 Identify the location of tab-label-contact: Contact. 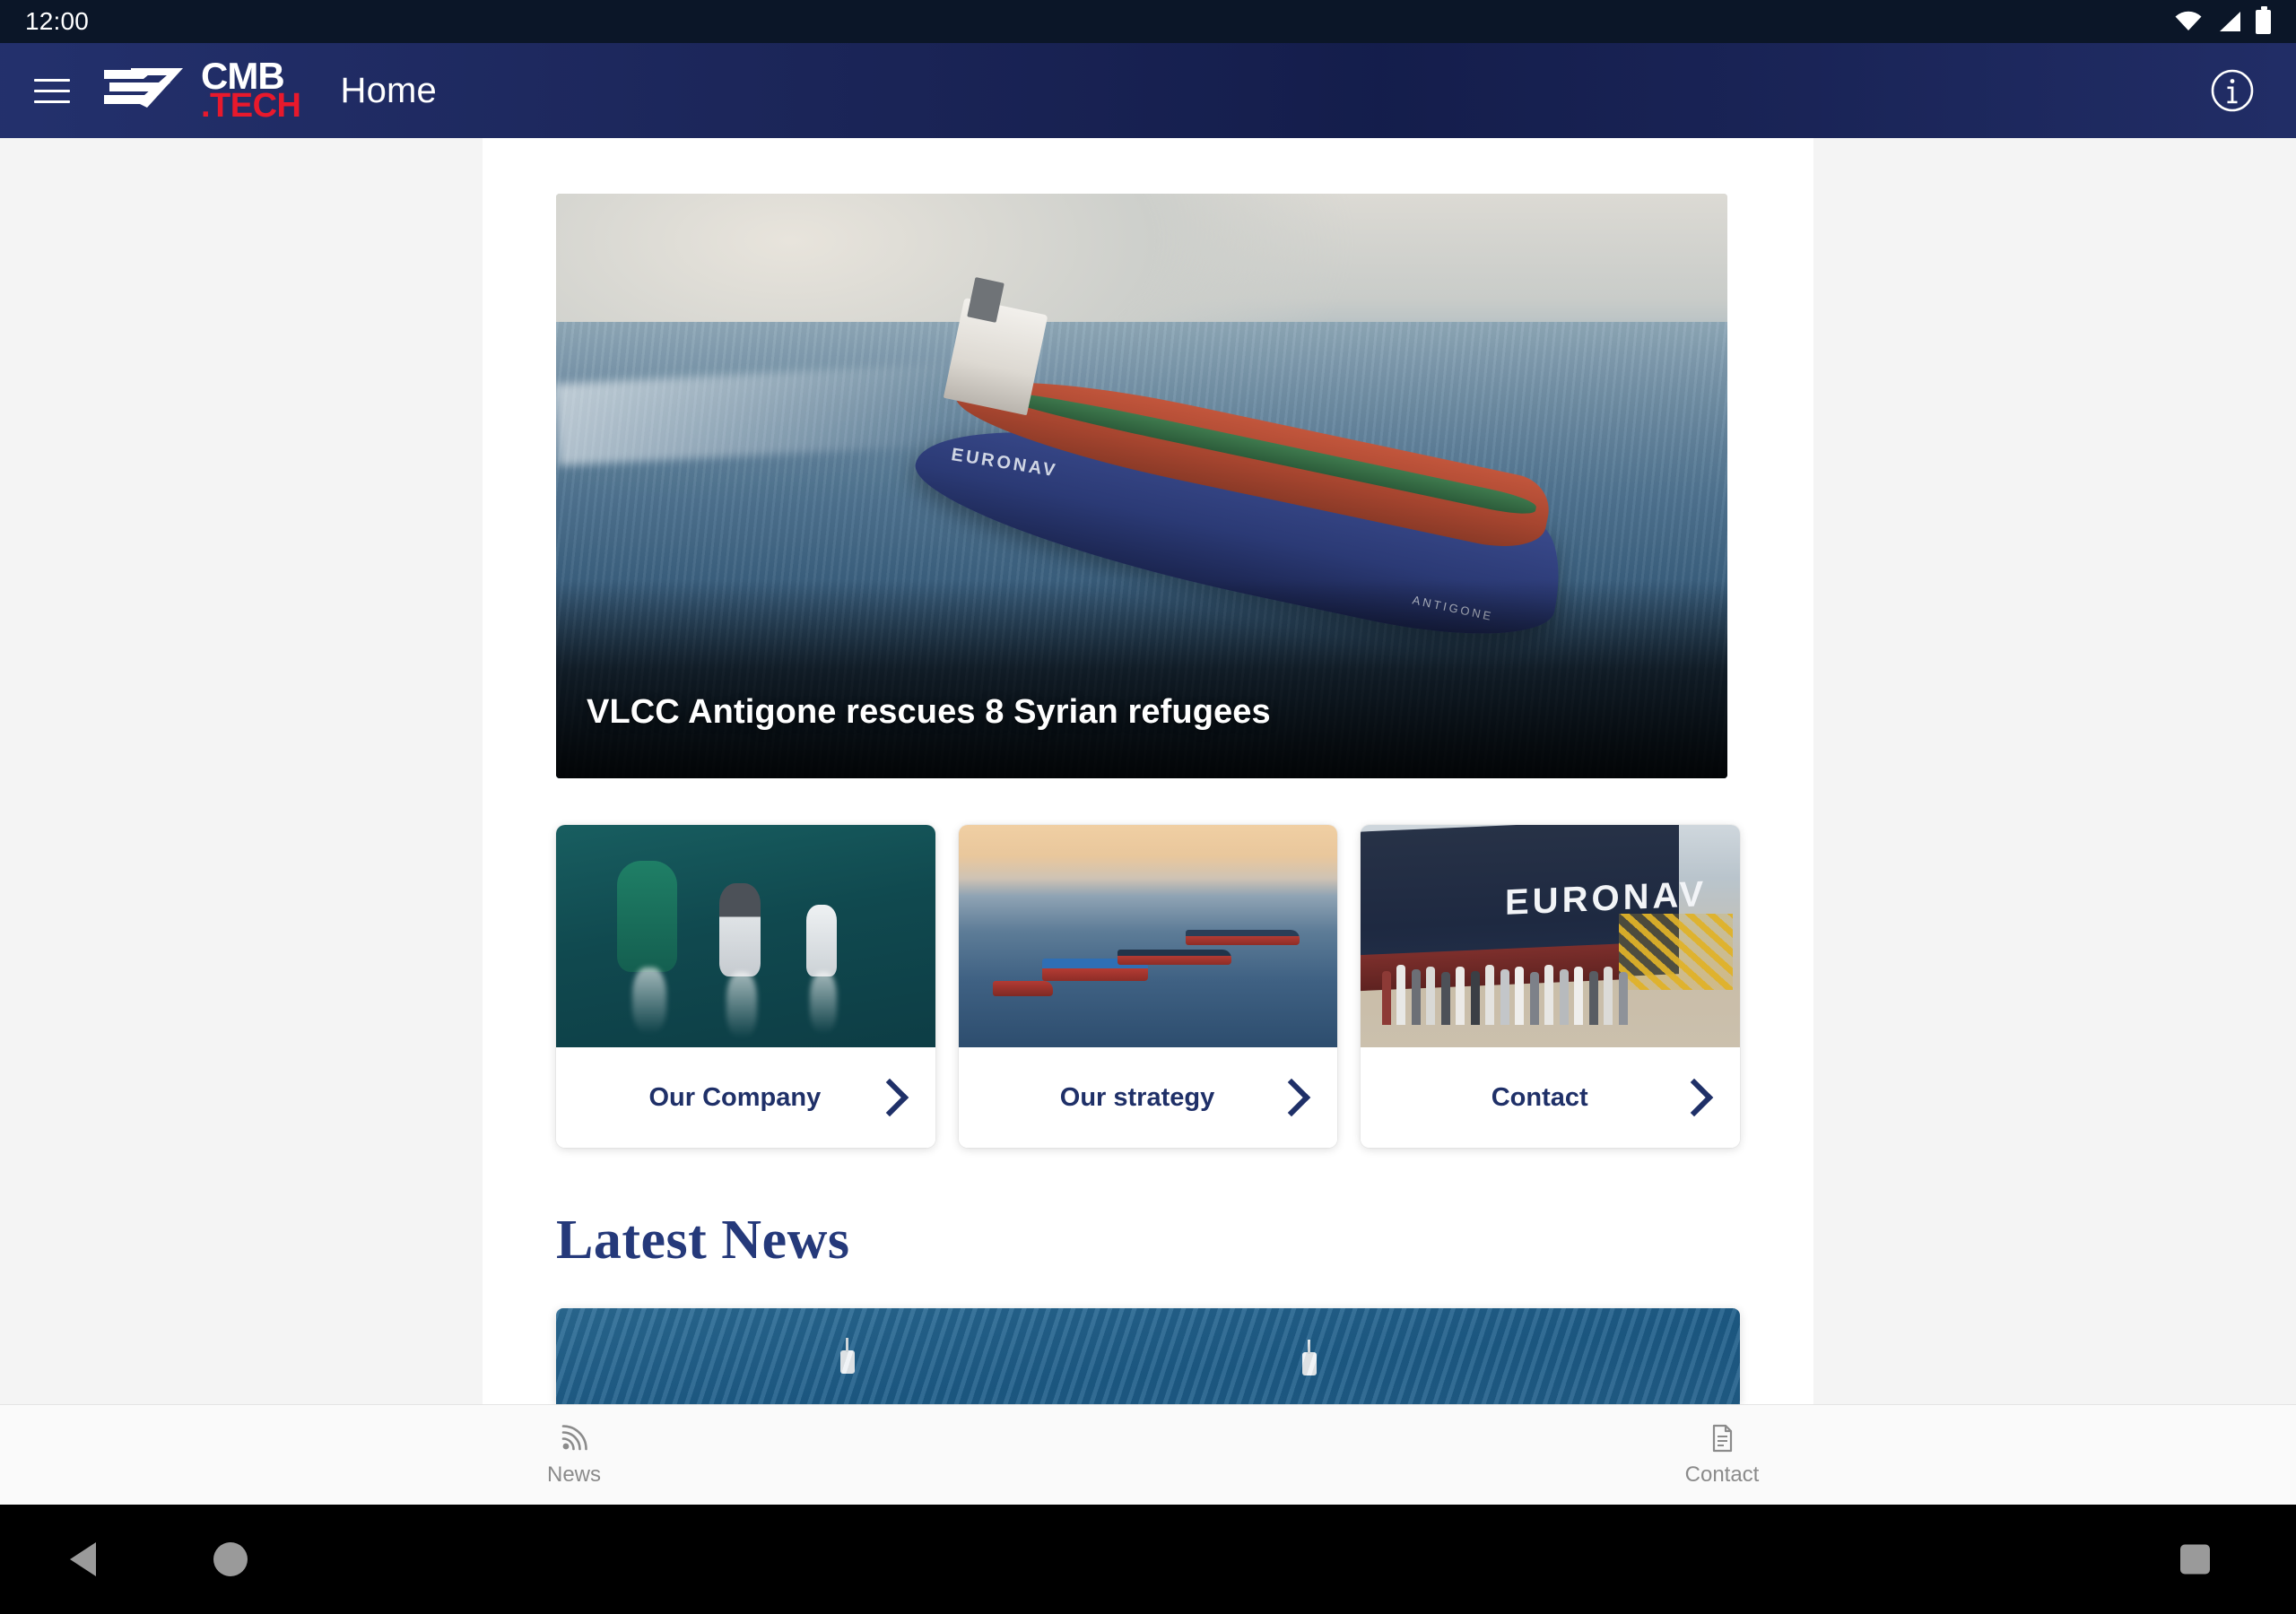
(1722, 1474).